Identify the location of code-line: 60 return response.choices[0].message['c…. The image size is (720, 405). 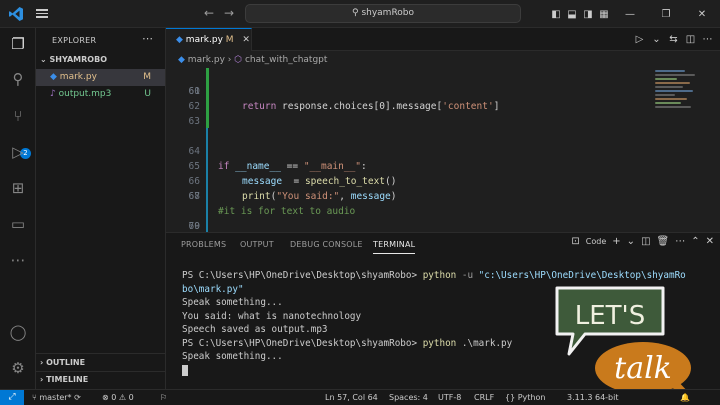
(416, 90).